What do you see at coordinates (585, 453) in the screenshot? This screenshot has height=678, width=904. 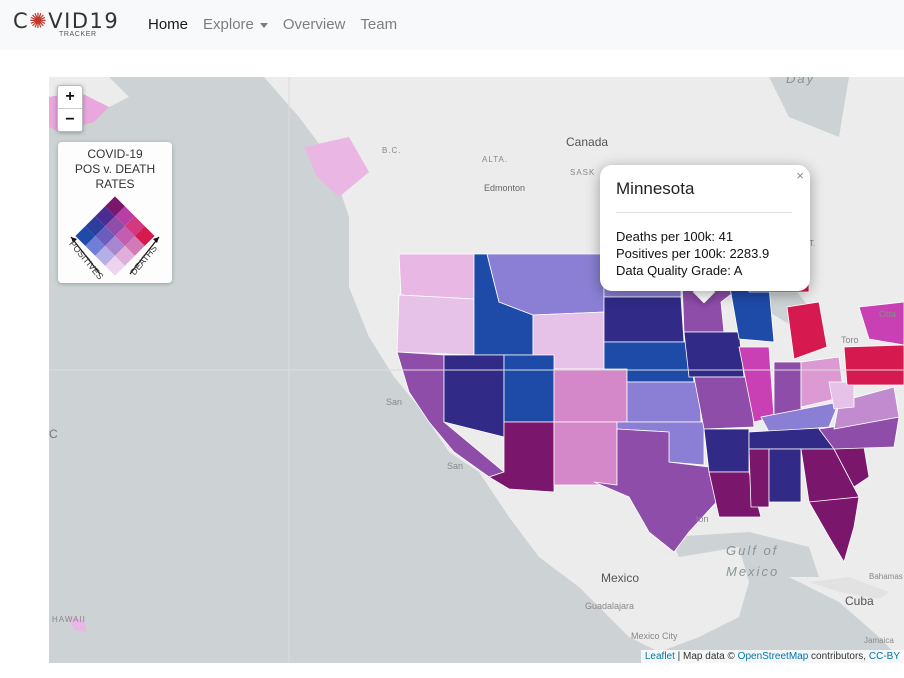 I see `state-new-mexico` at bounding box center [585, 453].